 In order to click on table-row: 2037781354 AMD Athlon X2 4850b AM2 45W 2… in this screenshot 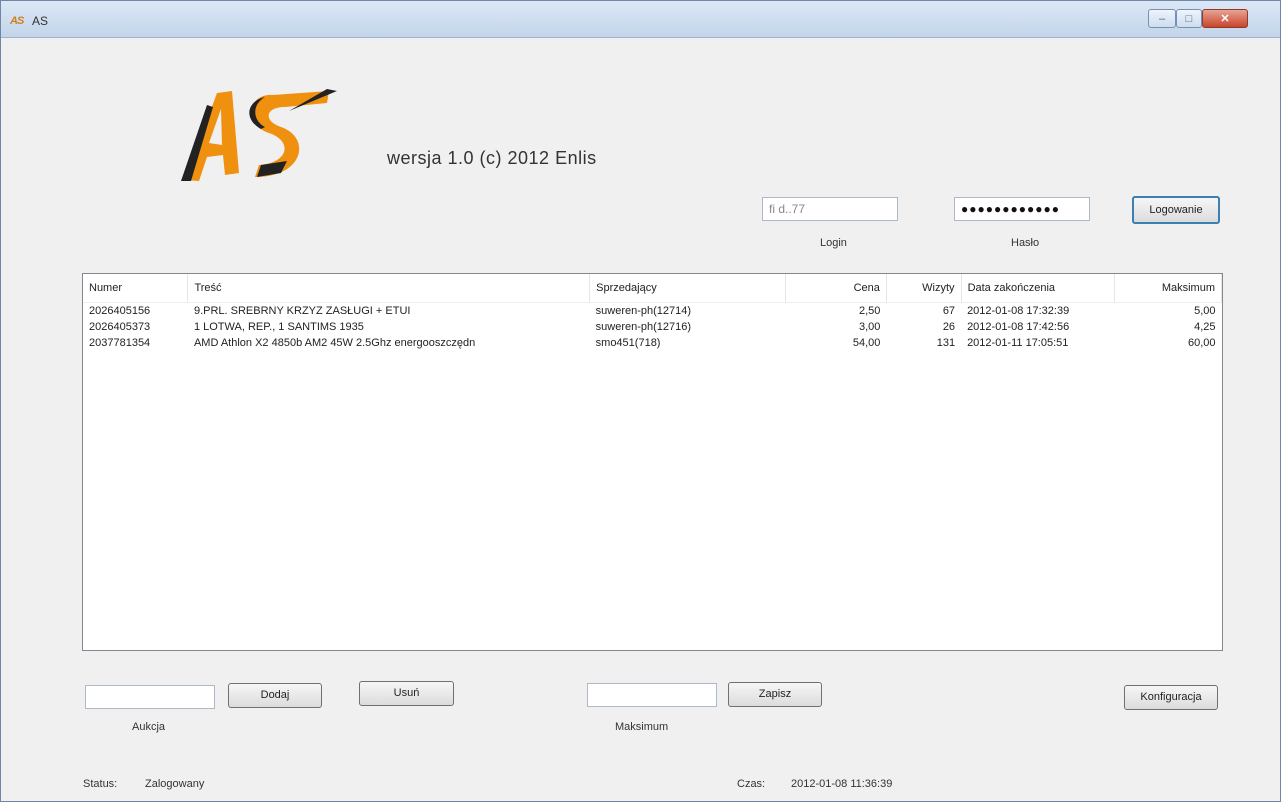, I will do `click(652, 343)`.